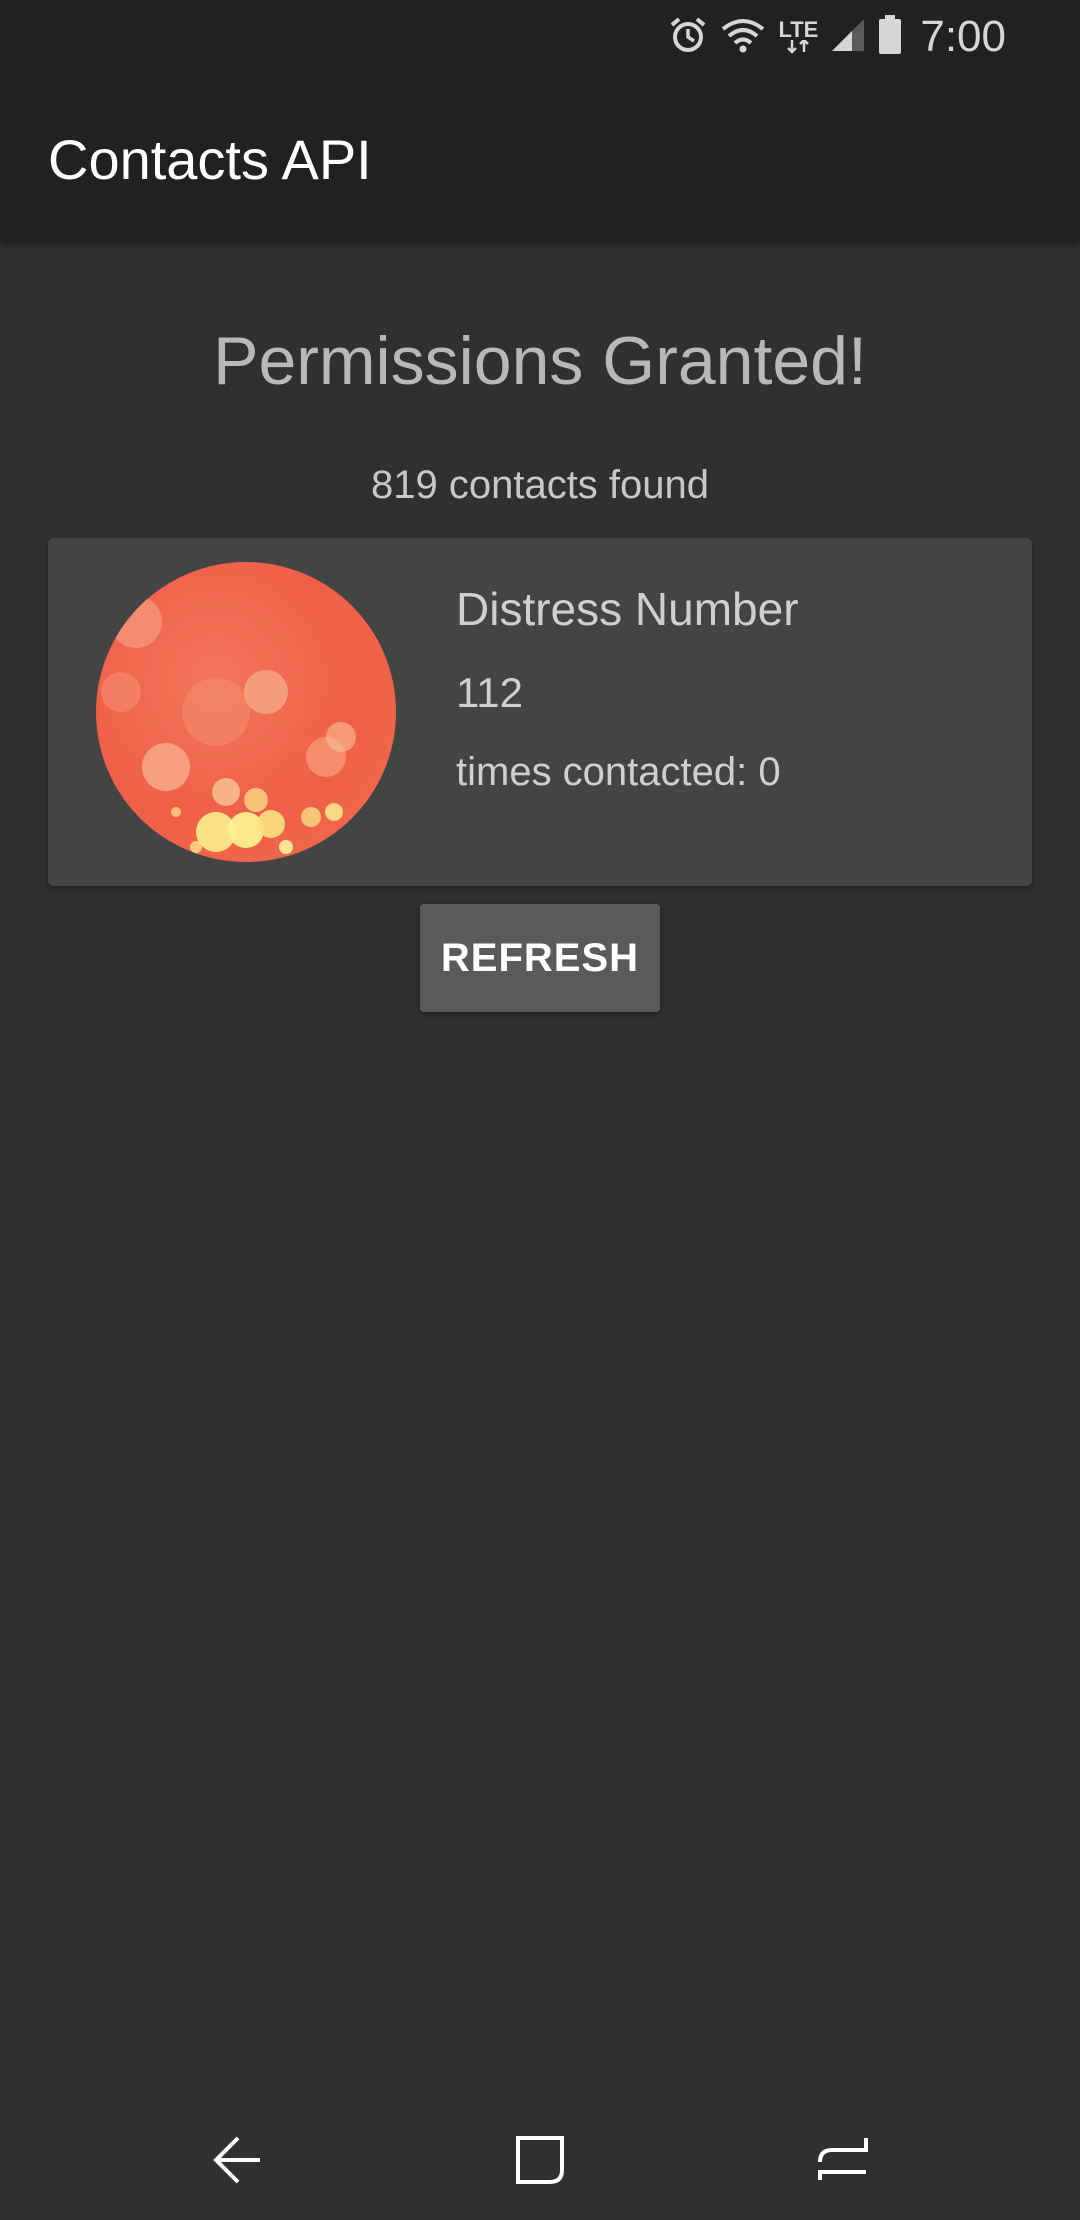  Describe the element at coordinates (890, 37) in the screenshot. I see `battery-icon` at that location.